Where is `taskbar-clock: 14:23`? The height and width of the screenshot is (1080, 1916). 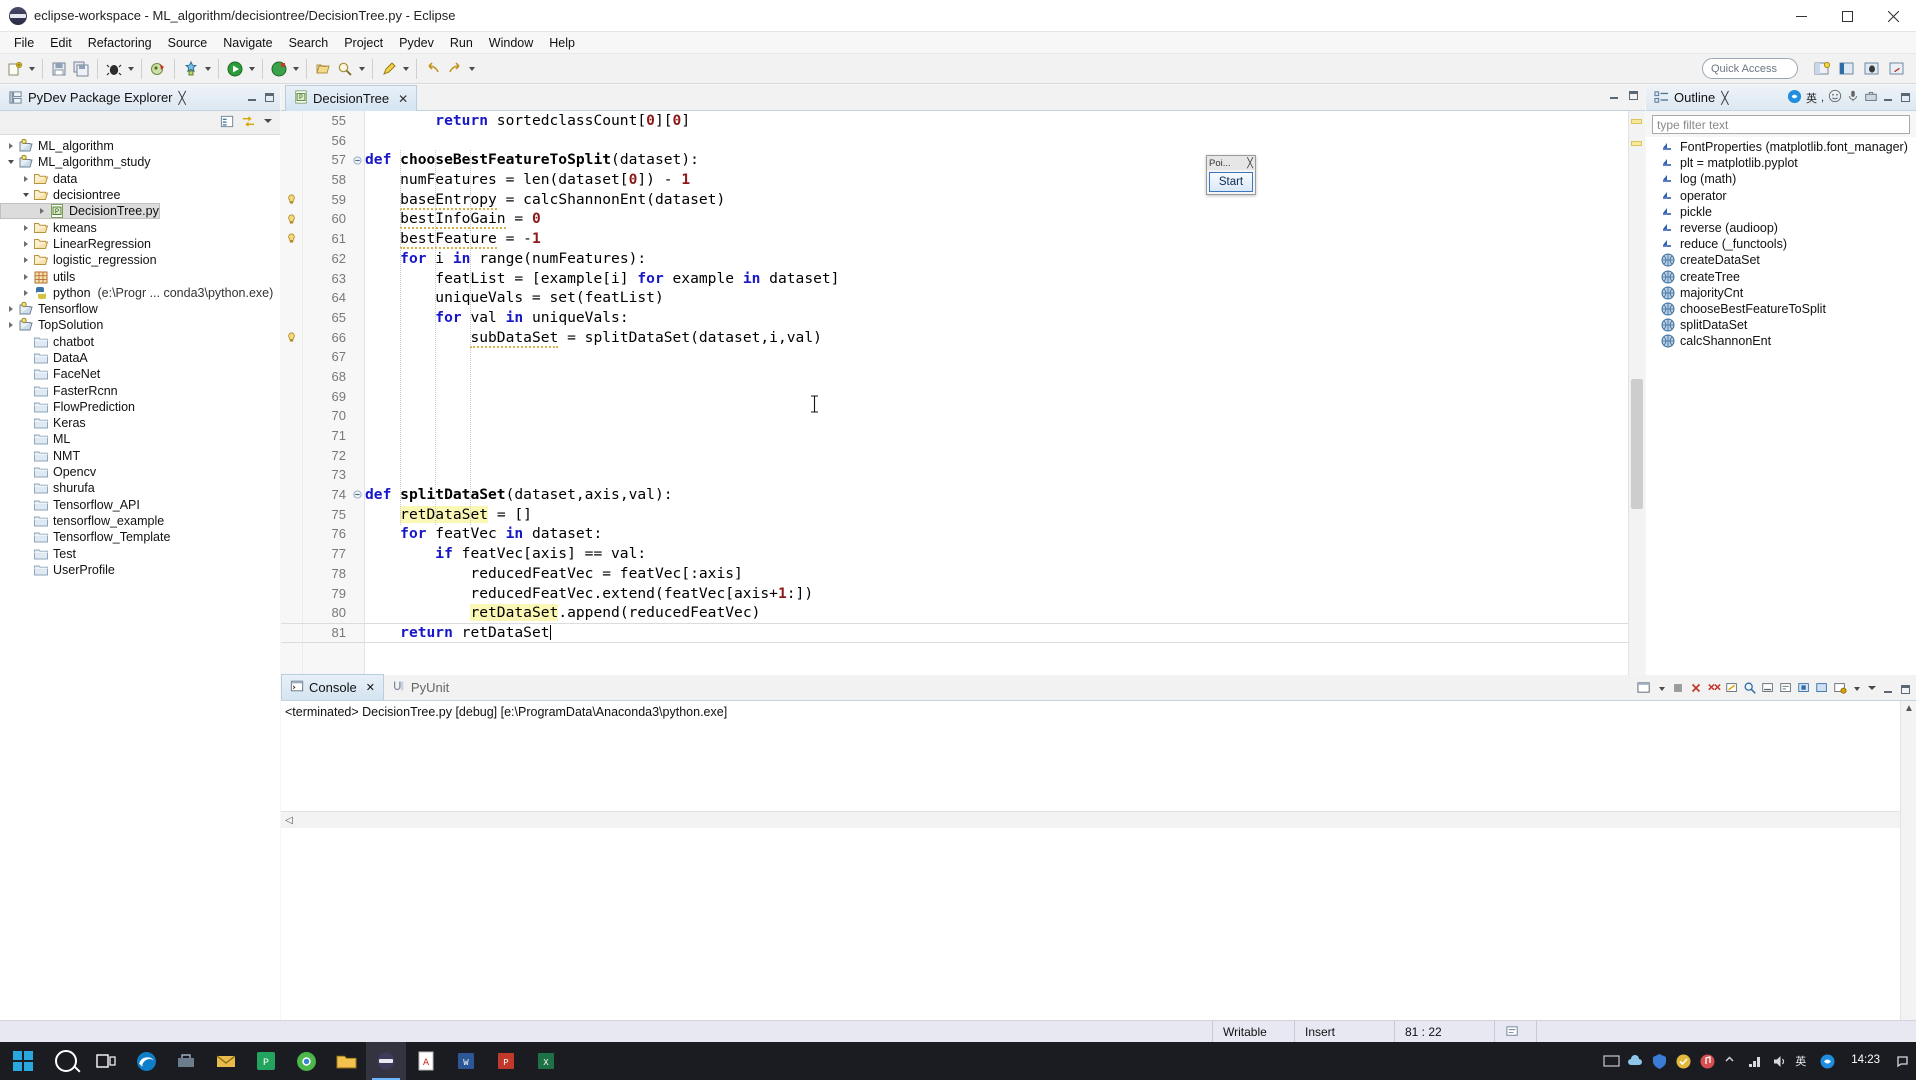
taskbar-clock: 14:23 is located at coordinates (1865, 1060).